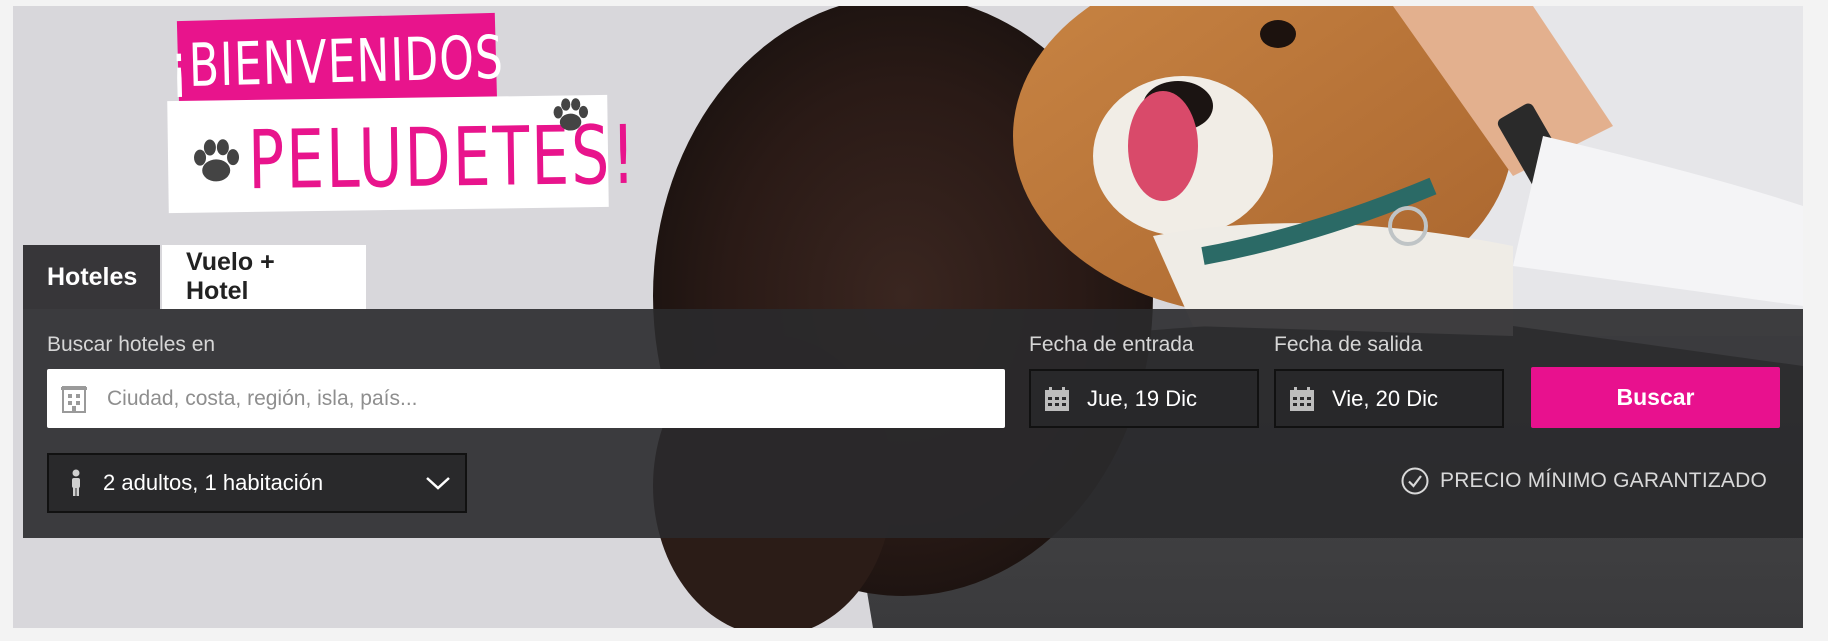 The image size is (1828, 641). Describe the element at coordinates (76, 482) in the screenshot. I see `person-icon` at that location.